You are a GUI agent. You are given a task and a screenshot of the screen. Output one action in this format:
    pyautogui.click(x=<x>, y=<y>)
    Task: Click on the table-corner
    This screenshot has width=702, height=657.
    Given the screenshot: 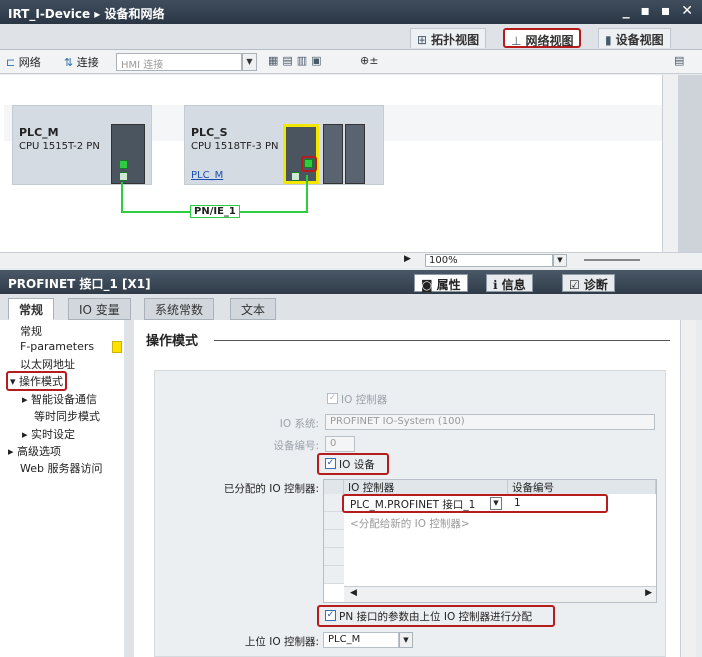 What is the action you would take?
    pyautogui.click(x=334, y=487)
    